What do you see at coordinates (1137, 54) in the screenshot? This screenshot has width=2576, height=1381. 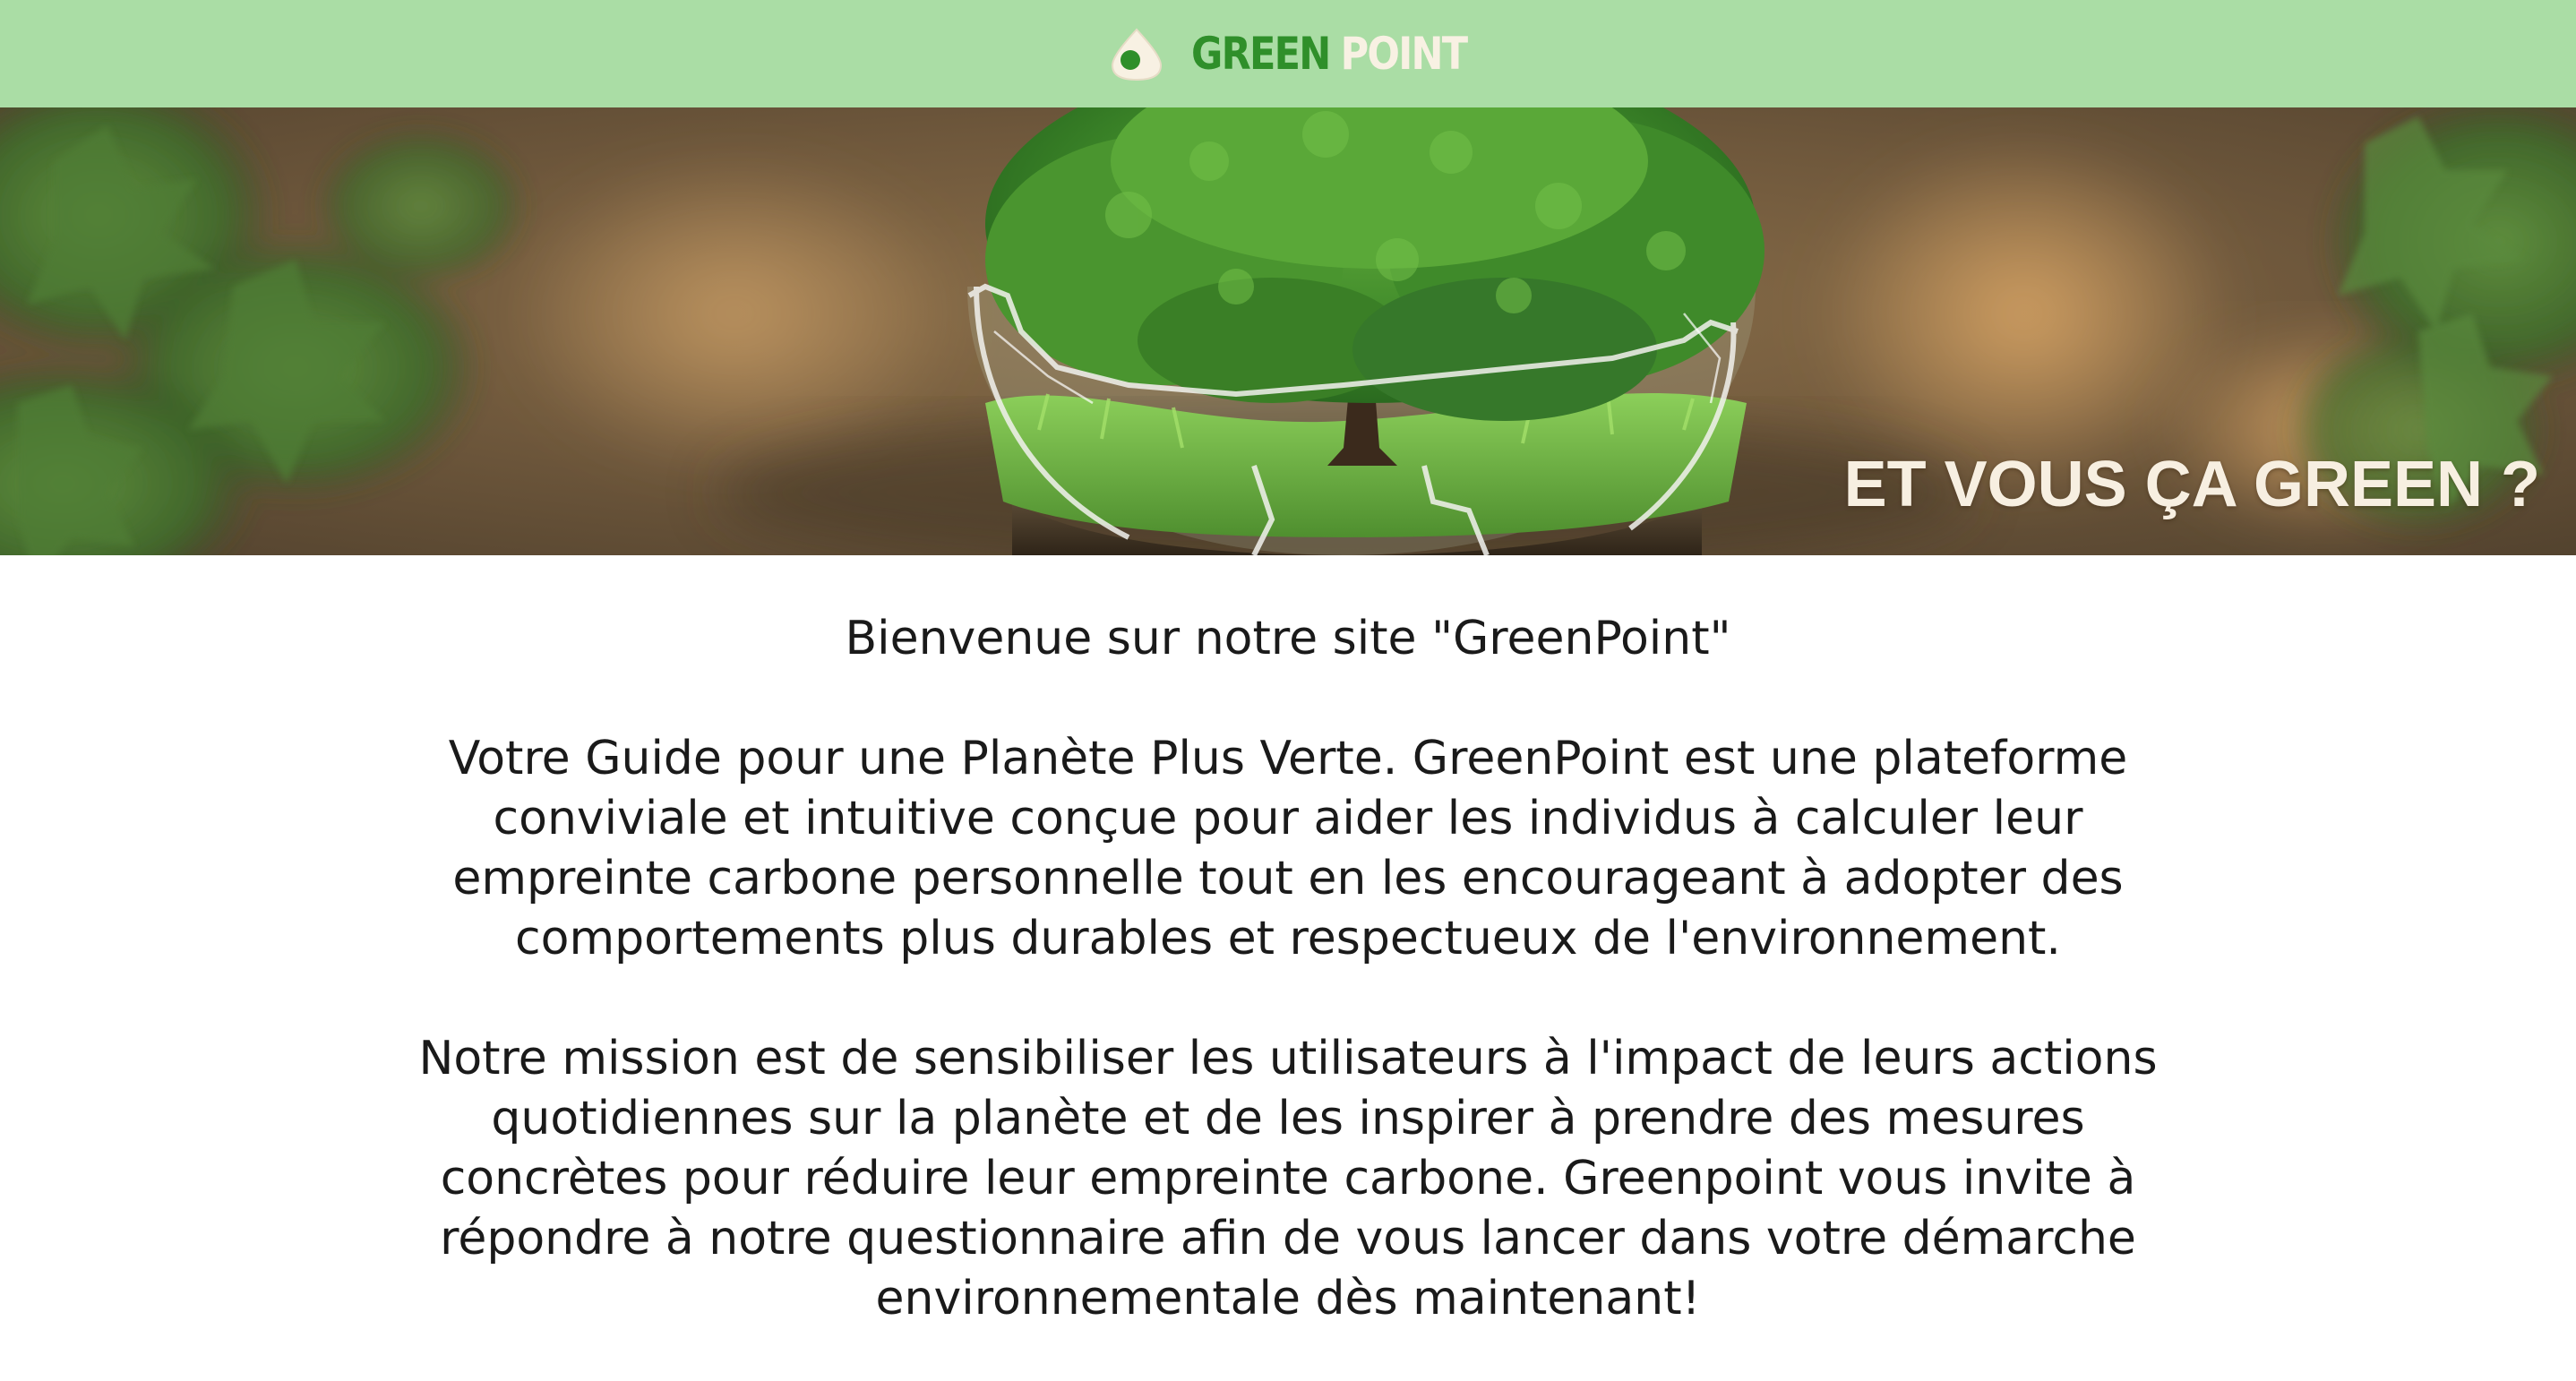 I see `leaf-drop-icon` at bounding box center [1137, 54].